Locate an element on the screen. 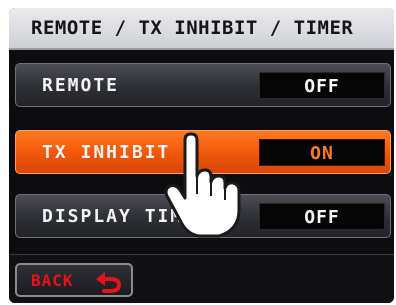  title-bar: REMOTE / TX INHIBIT / TIMER is located at coordinates (201, 29).